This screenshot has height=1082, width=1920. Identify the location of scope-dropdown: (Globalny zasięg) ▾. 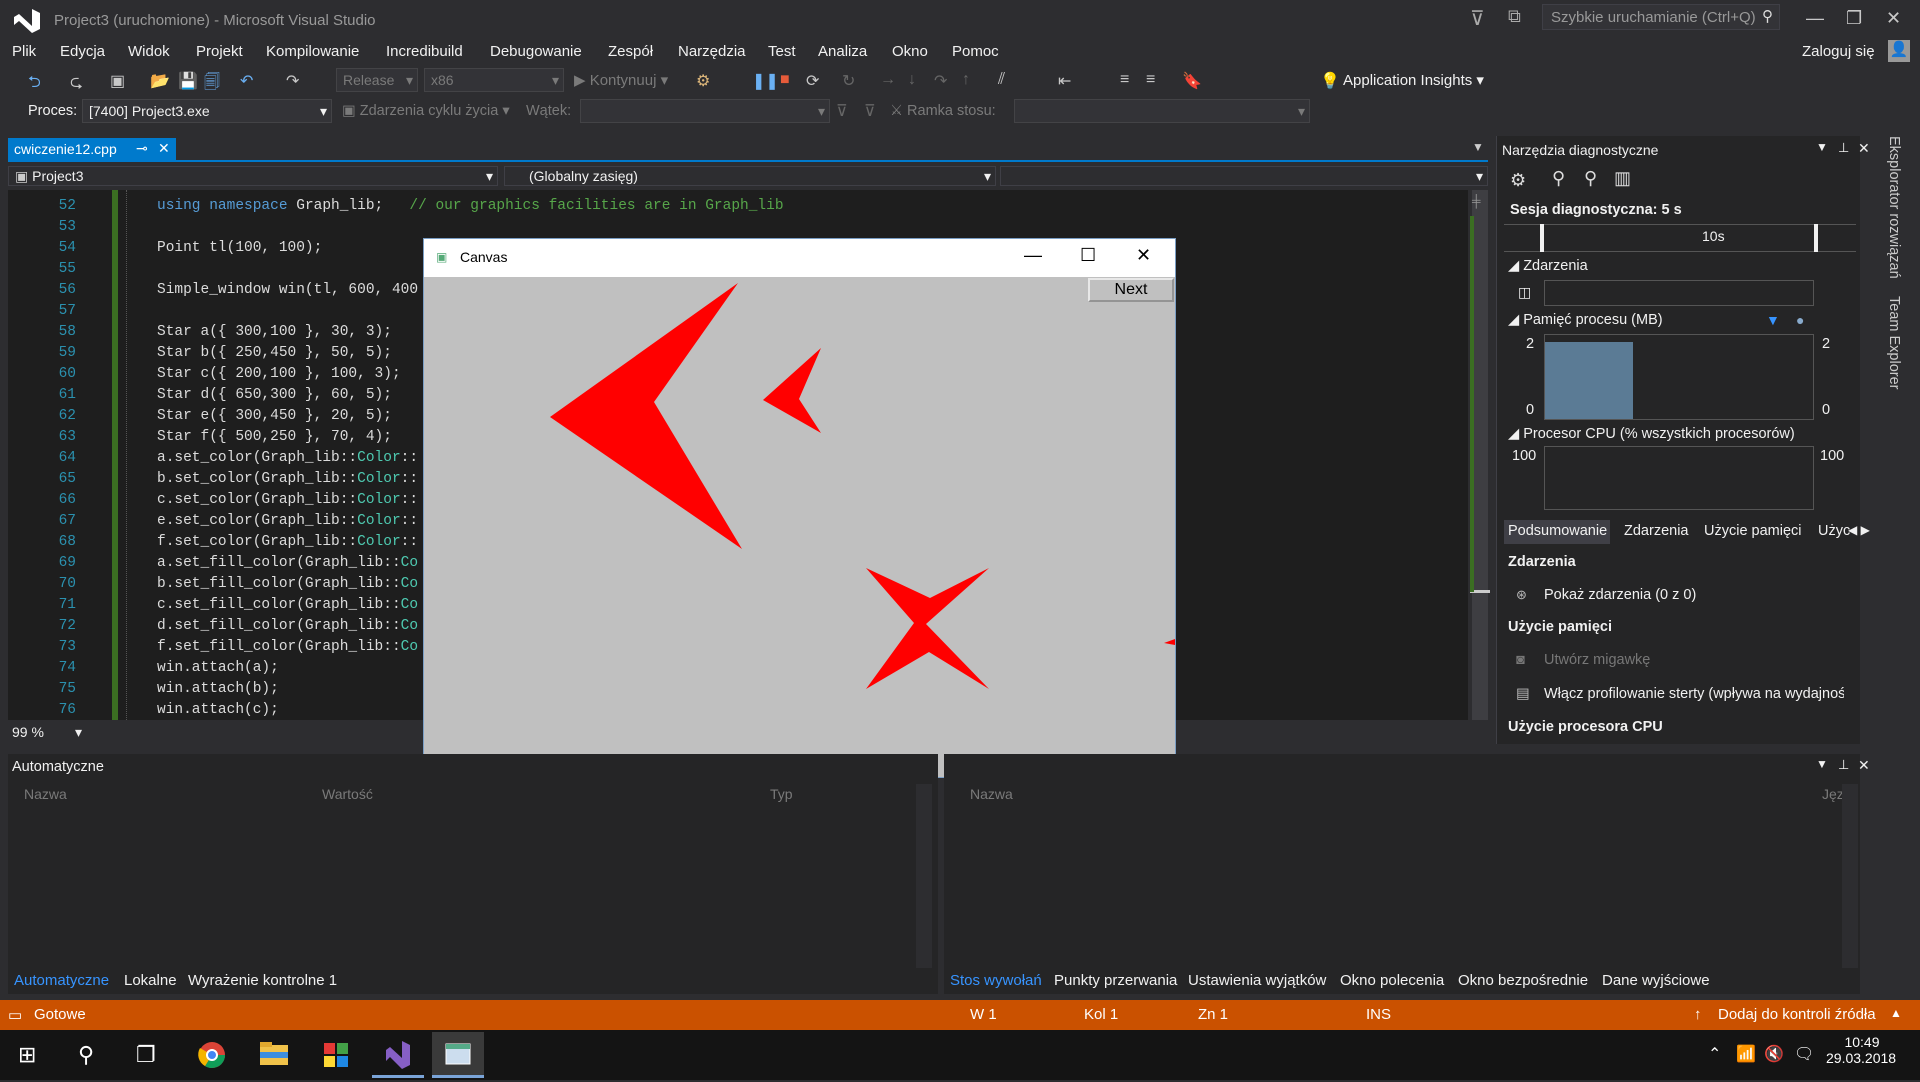
(750, 176).